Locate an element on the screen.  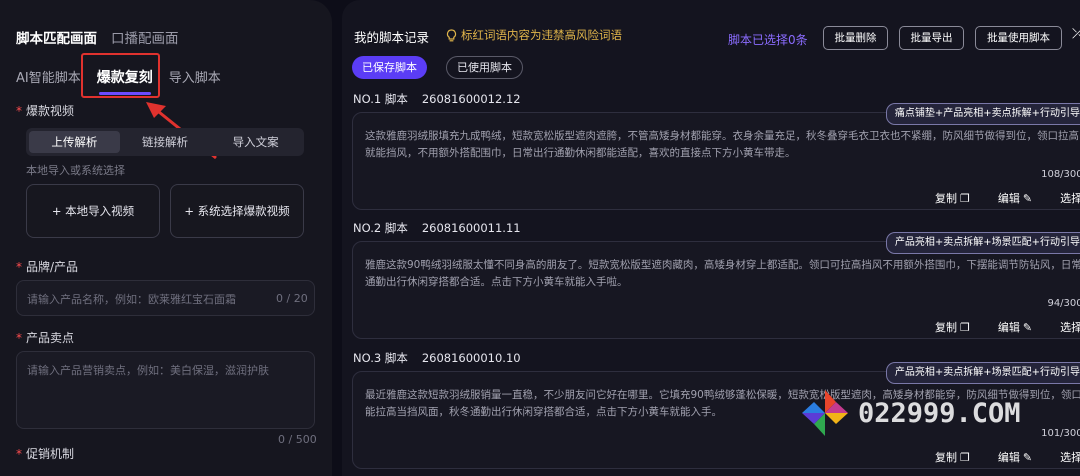
selected-count: 脚本已选择0条 is located at coordinates (768, 40).